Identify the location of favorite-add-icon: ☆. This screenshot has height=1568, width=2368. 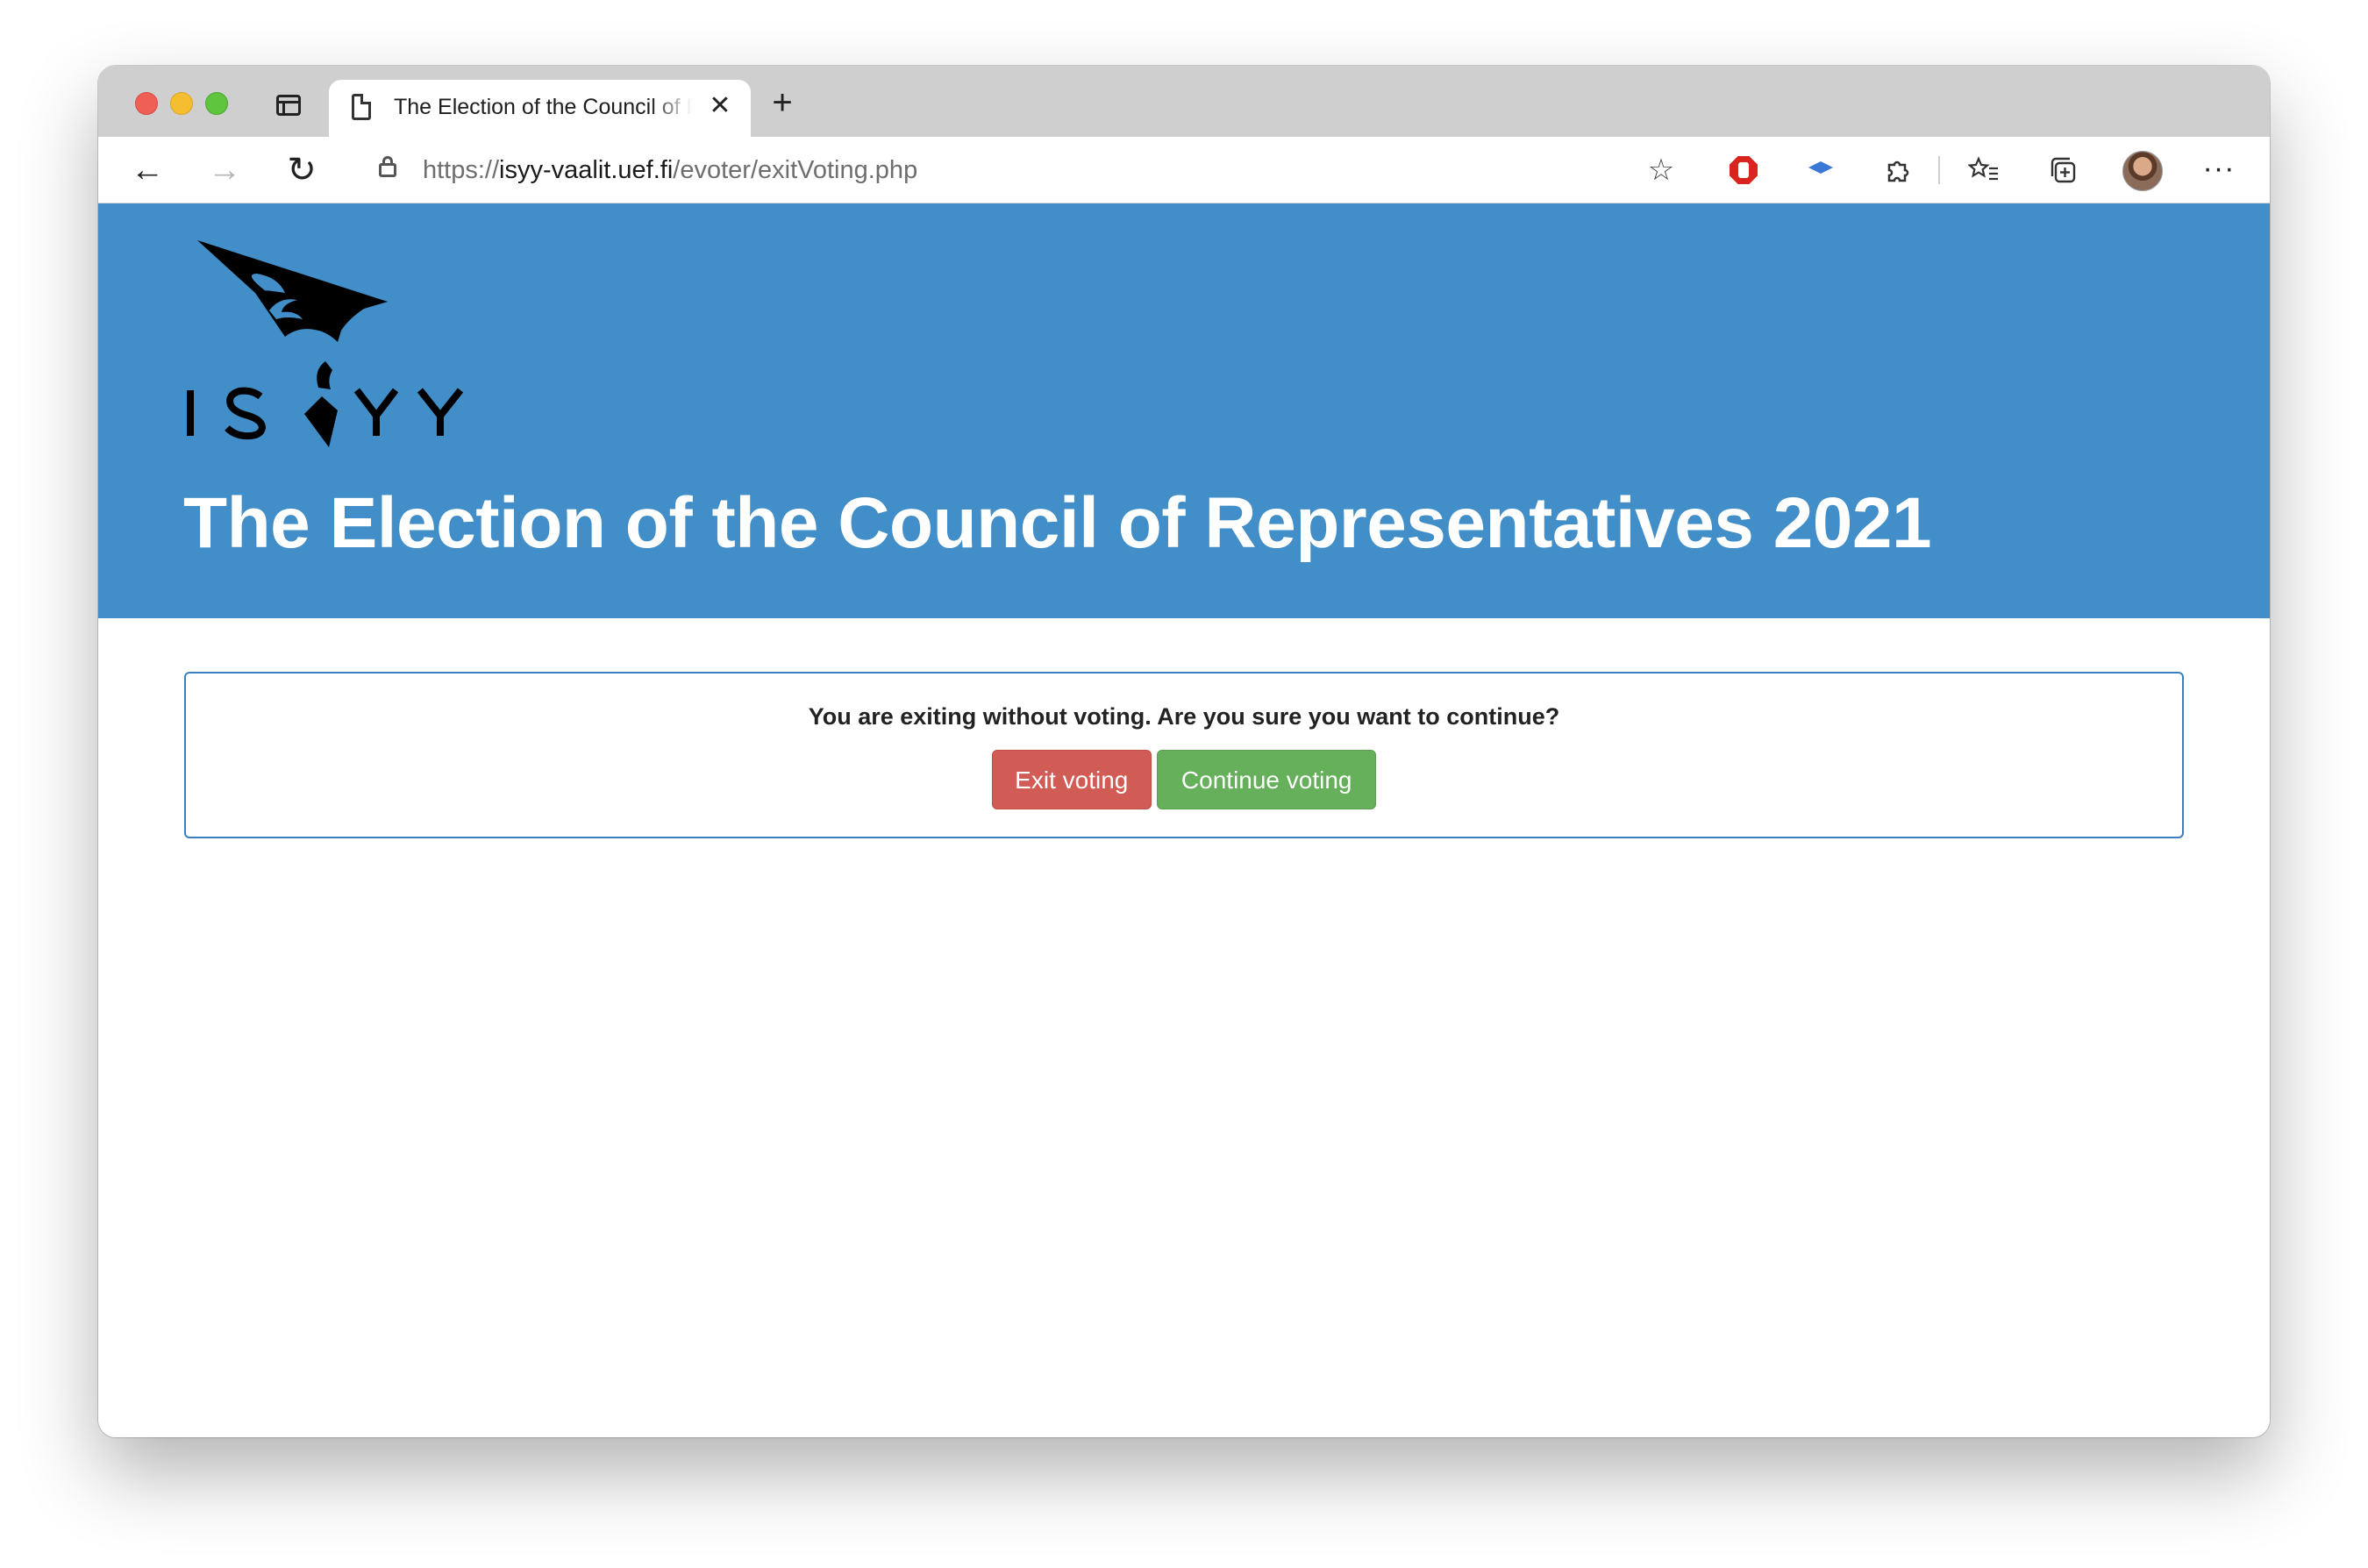
(1661, 170).